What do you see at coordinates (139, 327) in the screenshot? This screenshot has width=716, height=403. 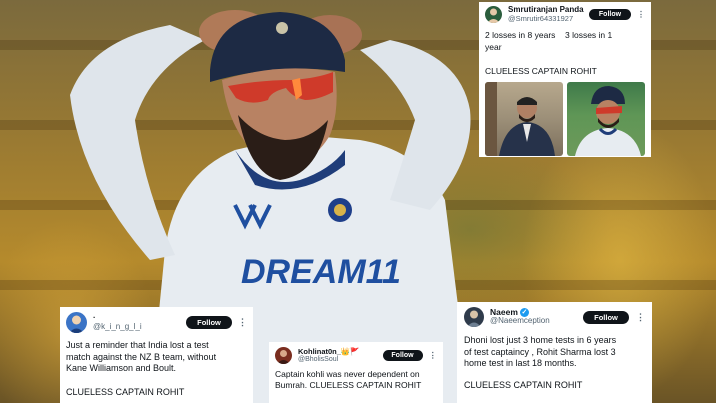 I see `user-handle: @k_i_n_g_l_i` at bounding box center [139, 327].